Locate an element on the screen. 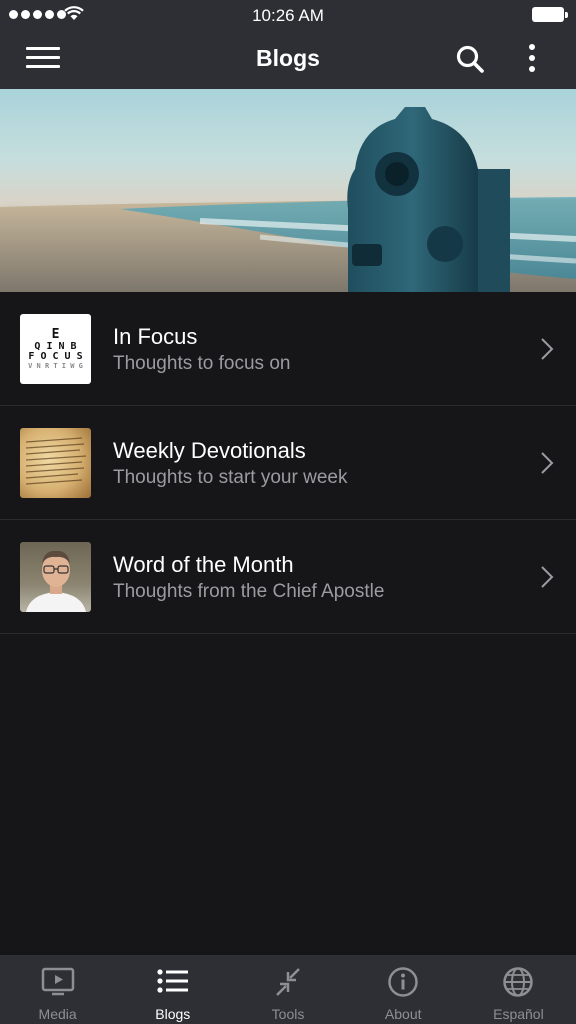 Image resolution: width=576 pixels, height=1024 pixels. info-icon is located at coordinates (403, 982).